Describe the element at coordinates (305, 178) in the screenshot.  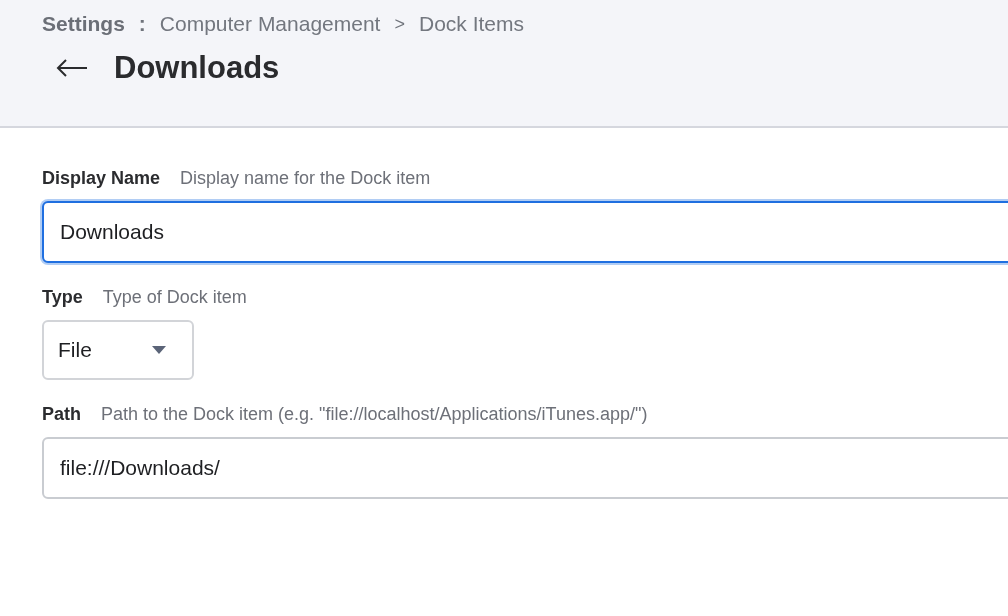
I see `field-hint: Display name for the Dock item` at that location.